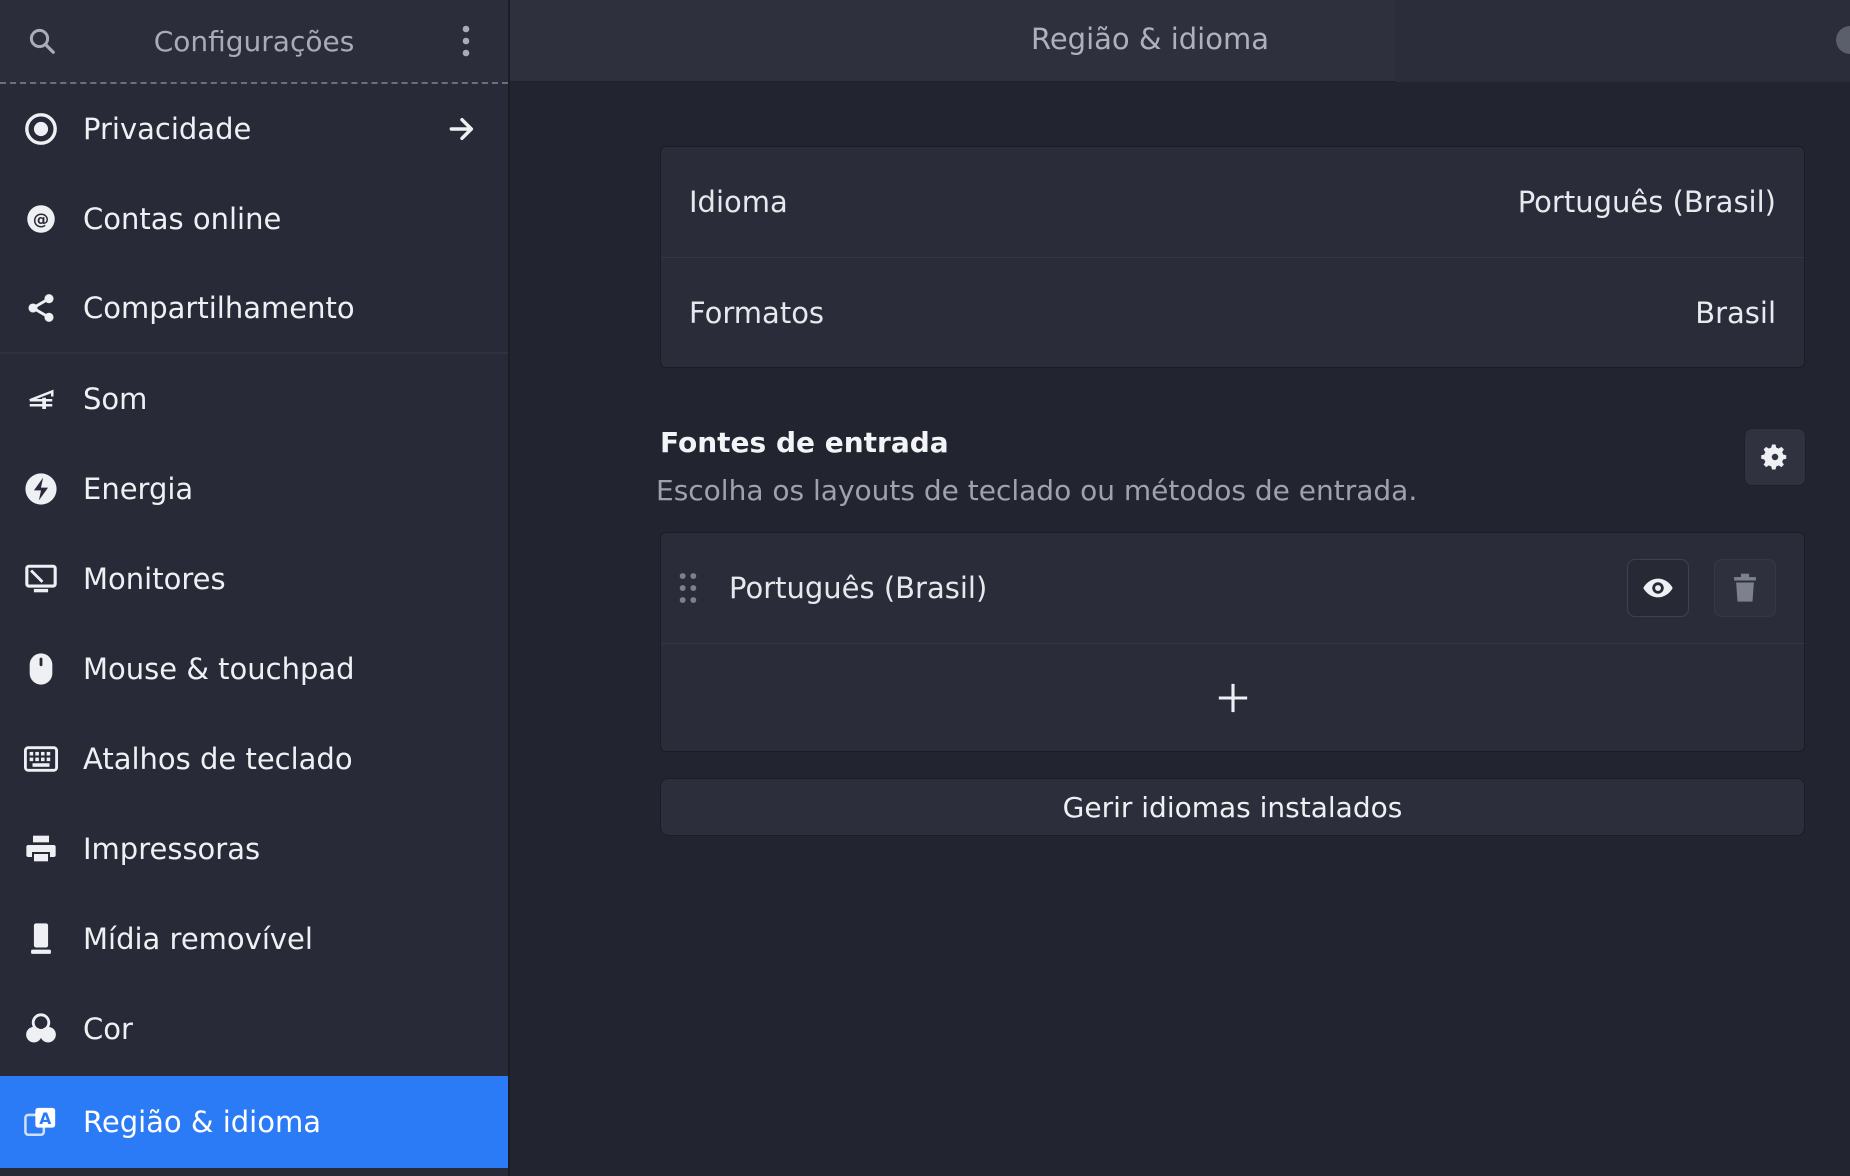  I want to click on keyboard-icon, so click(41, 759).